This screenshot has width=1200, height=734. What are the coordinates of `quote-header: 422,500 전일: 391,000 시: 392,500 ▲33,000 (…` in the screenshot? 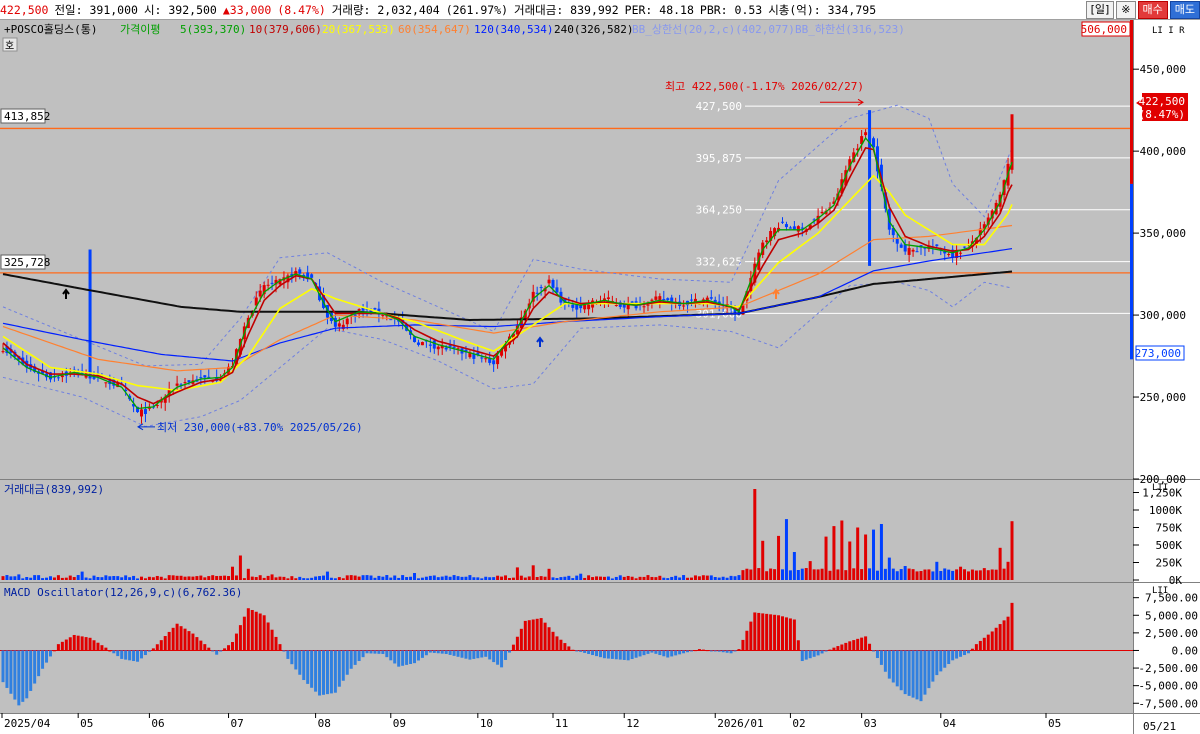 It's located at (600, 10).